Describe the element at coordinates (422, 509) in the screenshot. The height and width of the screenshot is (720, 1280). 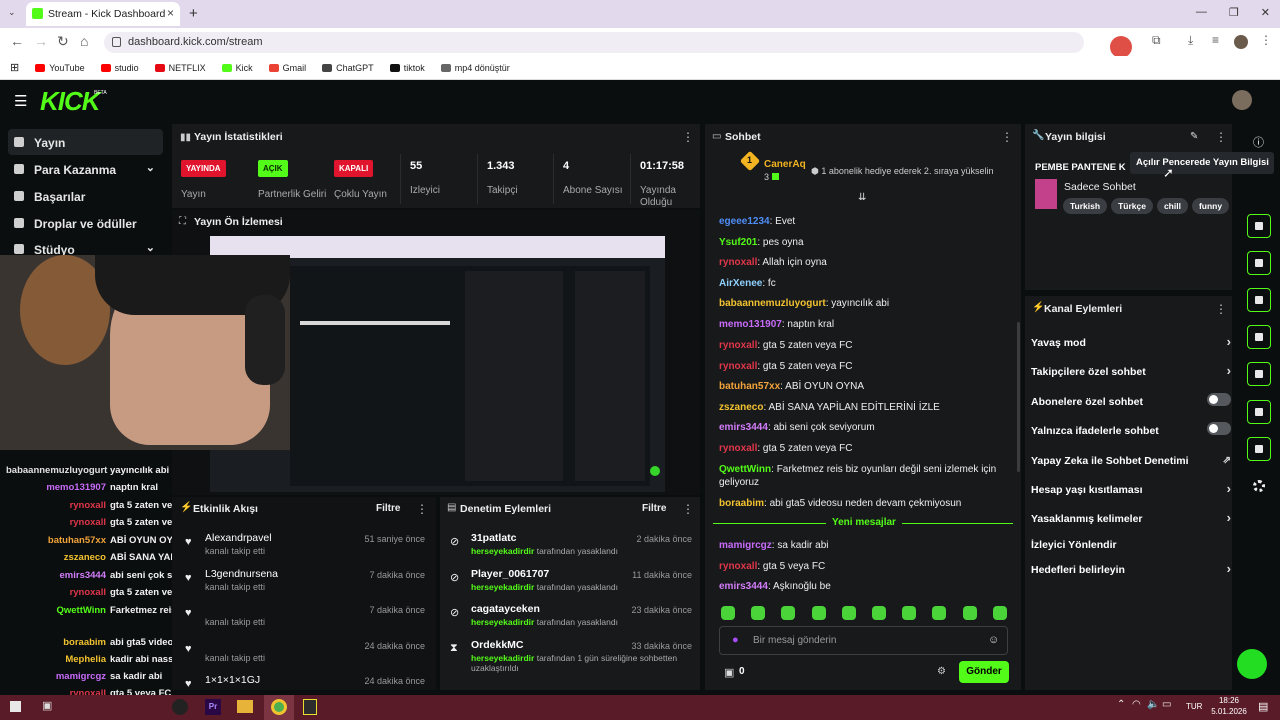
I see `activity-menu-icon: ⋮` at that location.